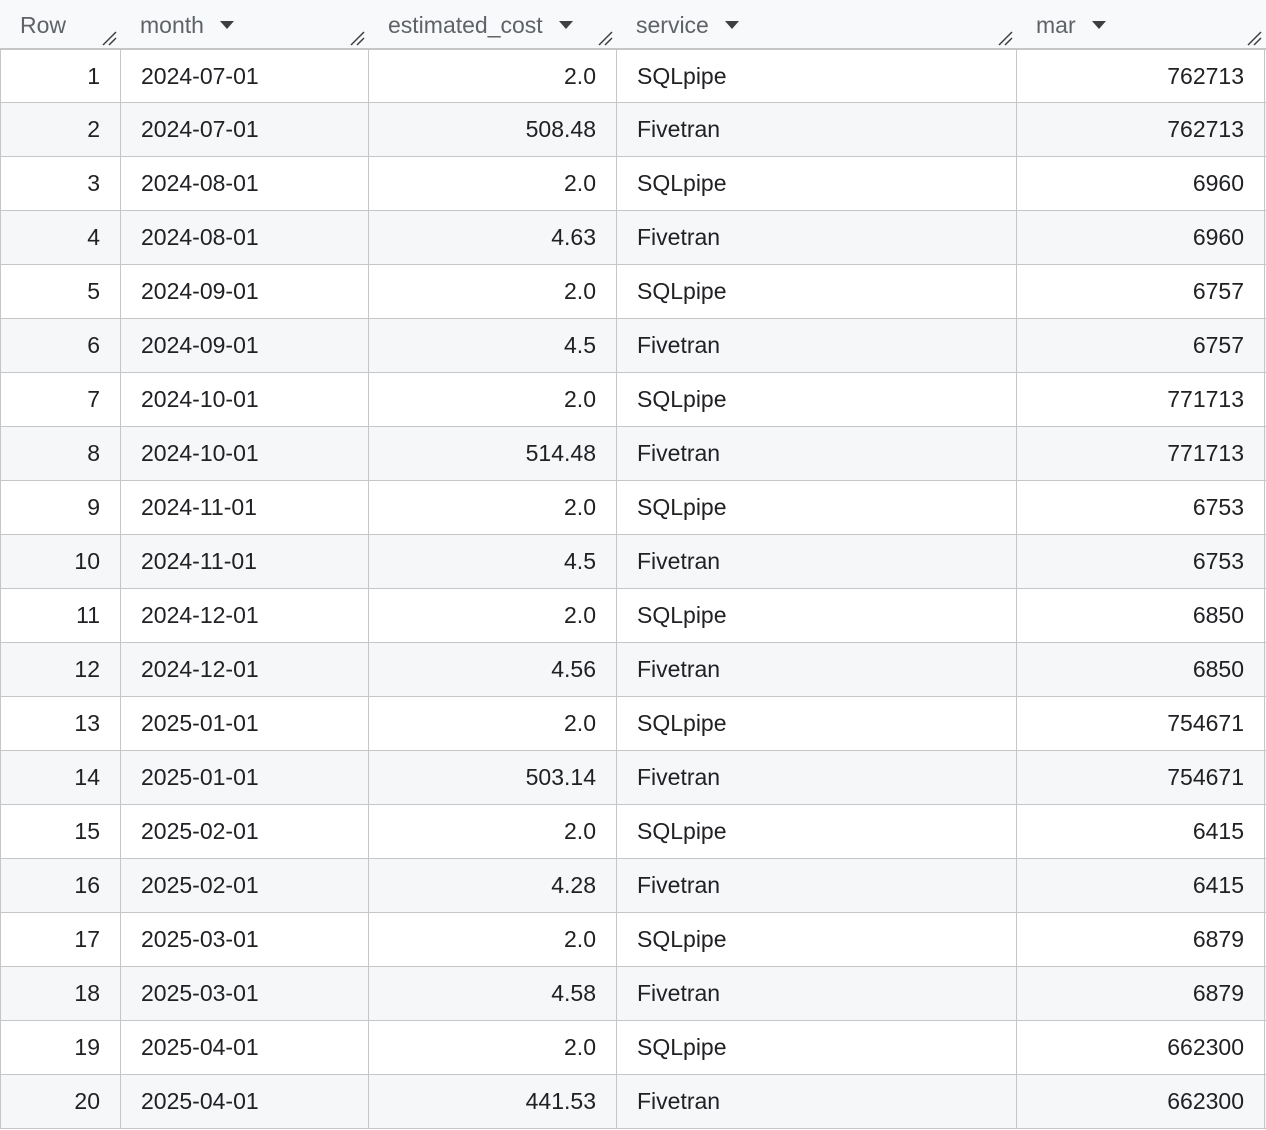  Describe the element at coordinates (1140, 615) in the screenshot. I see `cell-mar: 6850` at that location.